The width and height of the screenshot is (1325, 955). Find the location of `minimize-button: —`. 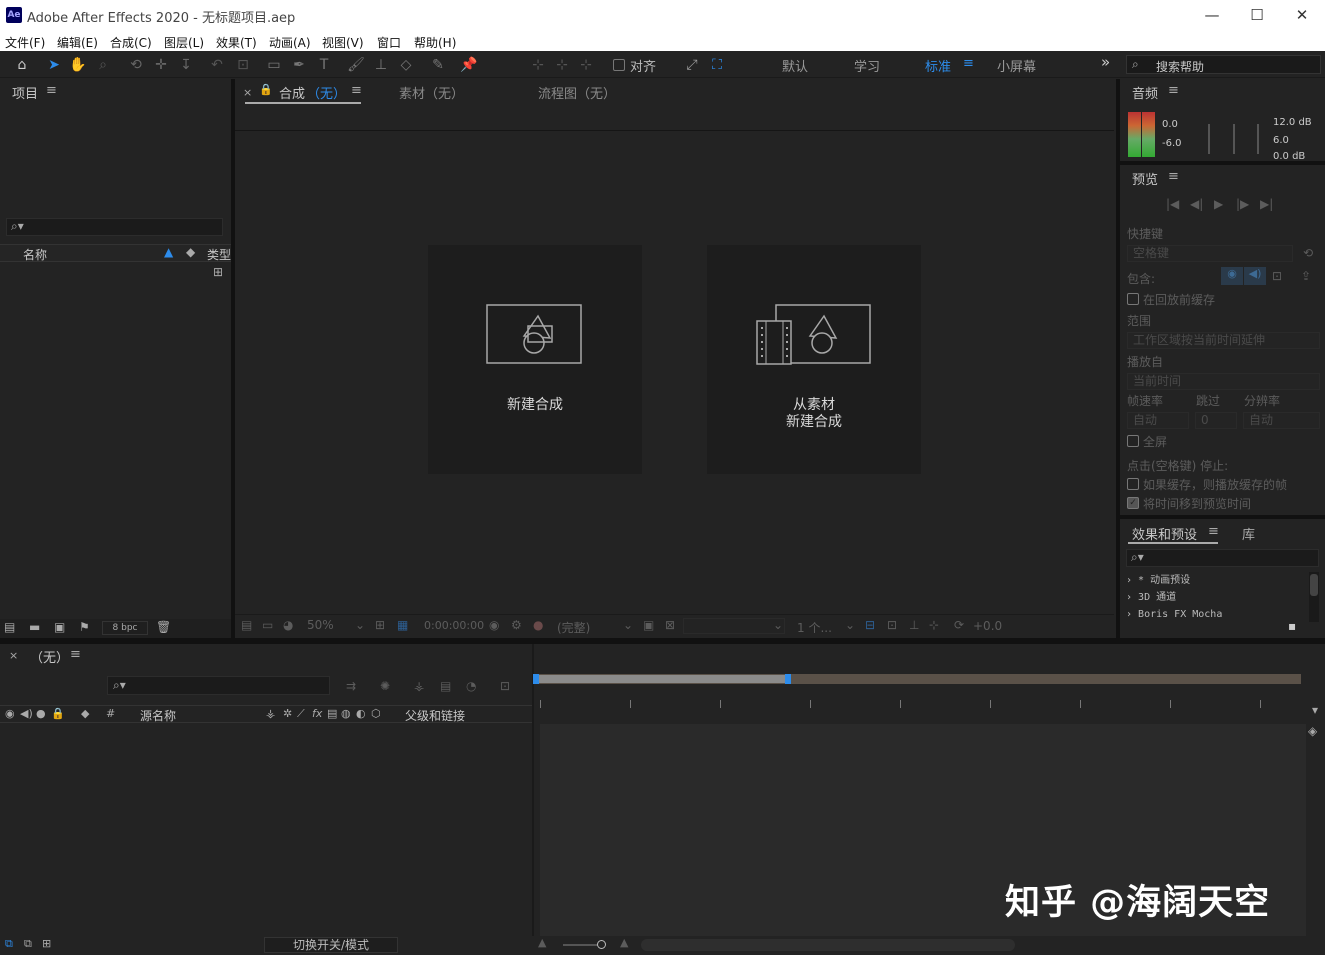

minimize-button: — is located at coordinates (1212, 15).